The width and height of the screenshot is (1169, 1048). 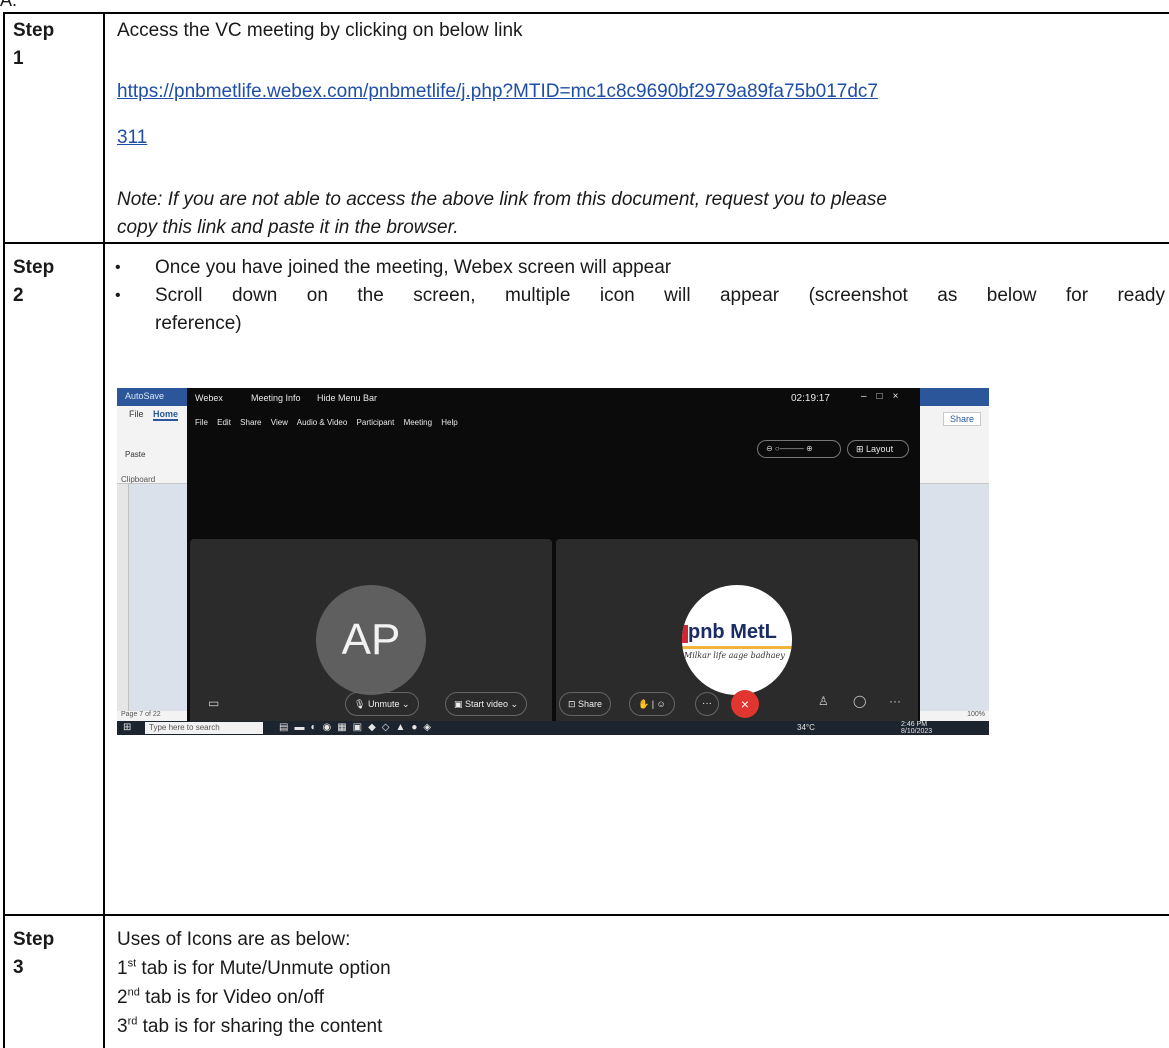 I want to click on step-2-word: Step, so click(x=34, y=267).